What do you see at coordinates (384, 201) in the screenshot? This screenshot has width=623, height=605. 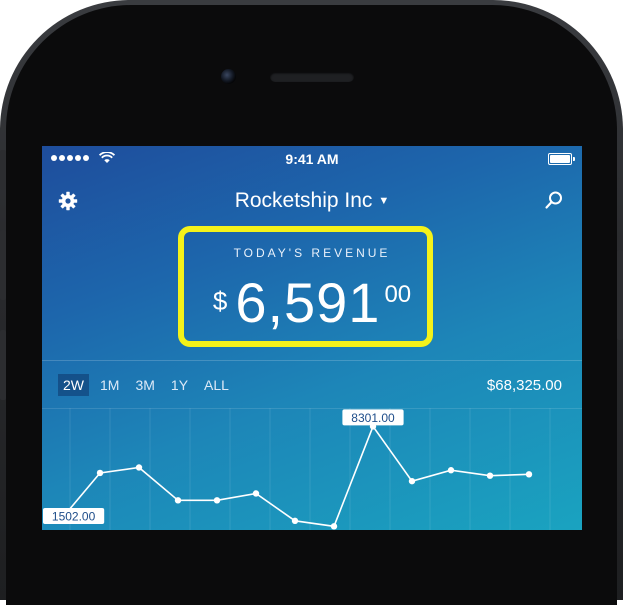 I see `chevron-down-icon: ▼` at bounding box center [384, 201].